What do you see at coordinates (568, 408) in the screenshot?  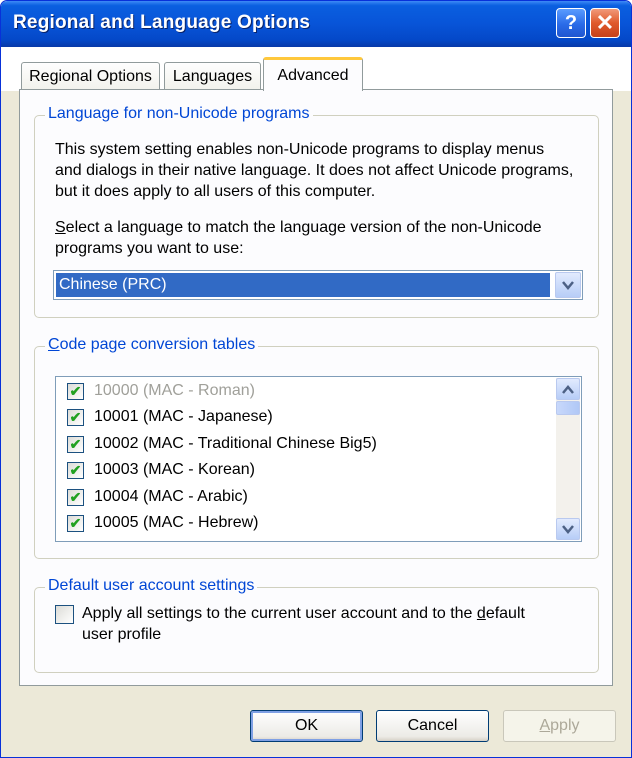 I see `scroll-thumb` at bounding box center [568, 408].